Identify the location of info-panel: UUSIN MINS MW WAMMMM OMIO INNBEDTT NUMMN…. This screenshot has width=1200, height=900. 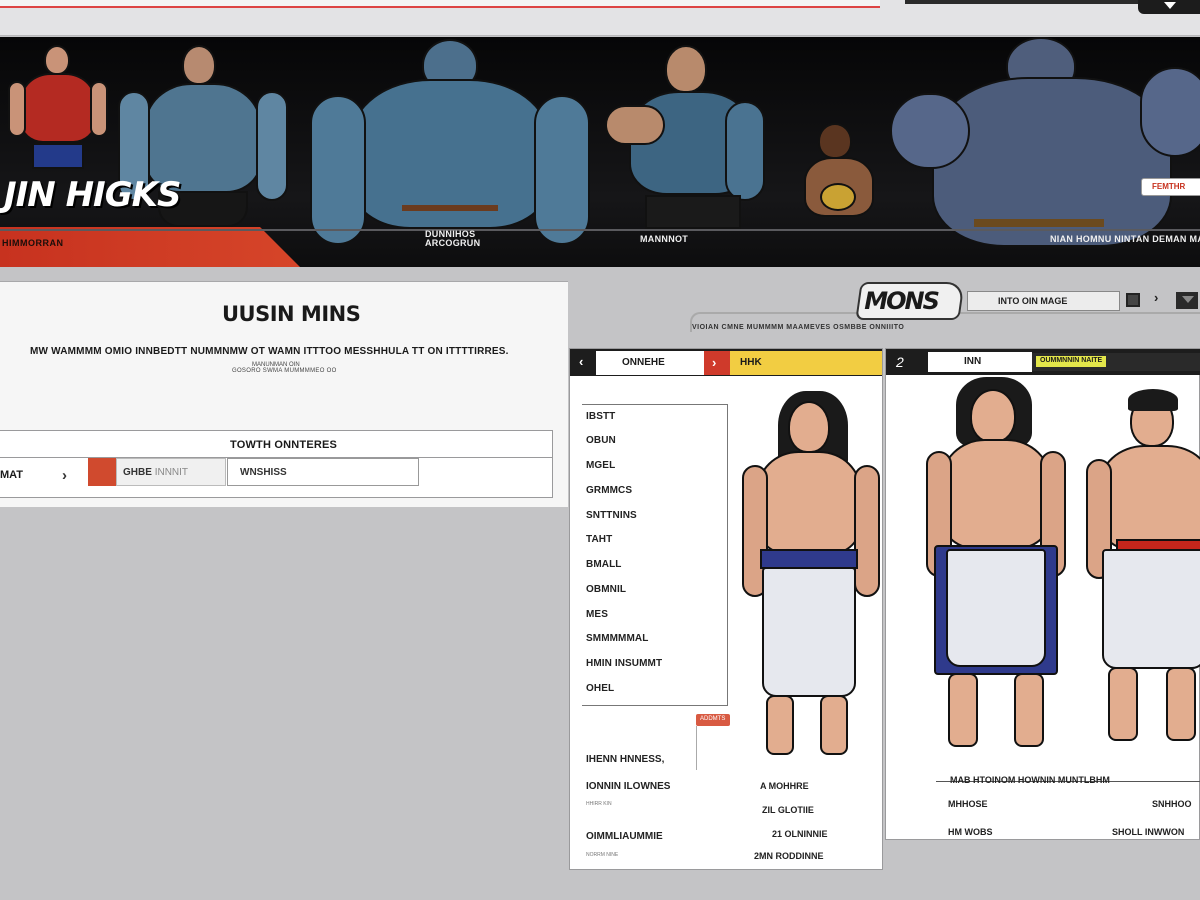
(284, 394).